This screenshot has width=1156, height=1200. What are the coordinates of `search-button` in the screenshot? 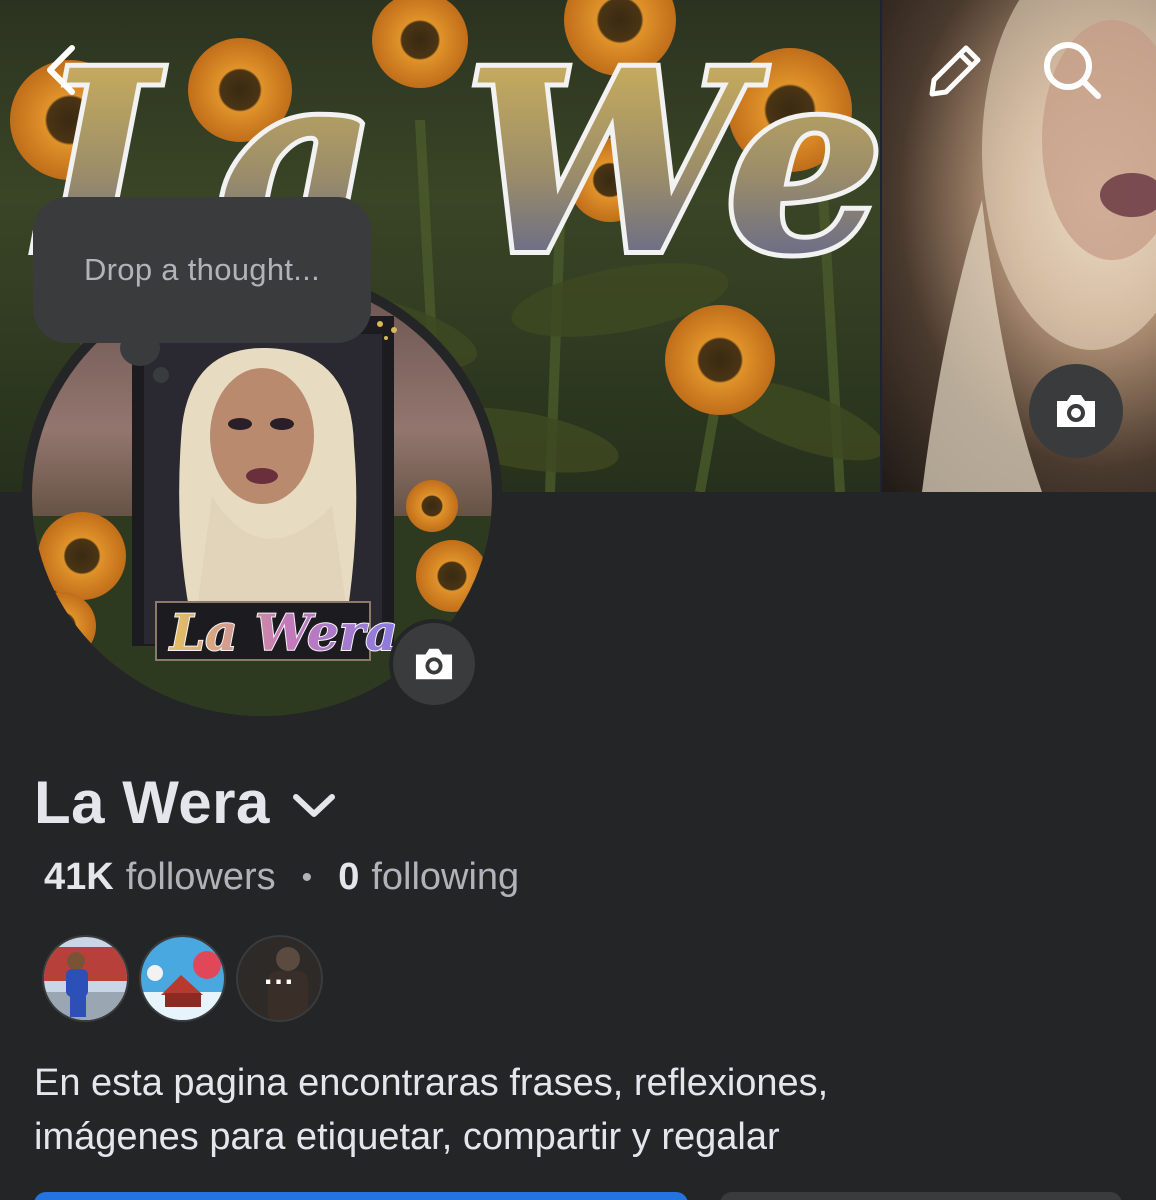 It's located at (1072, 70).